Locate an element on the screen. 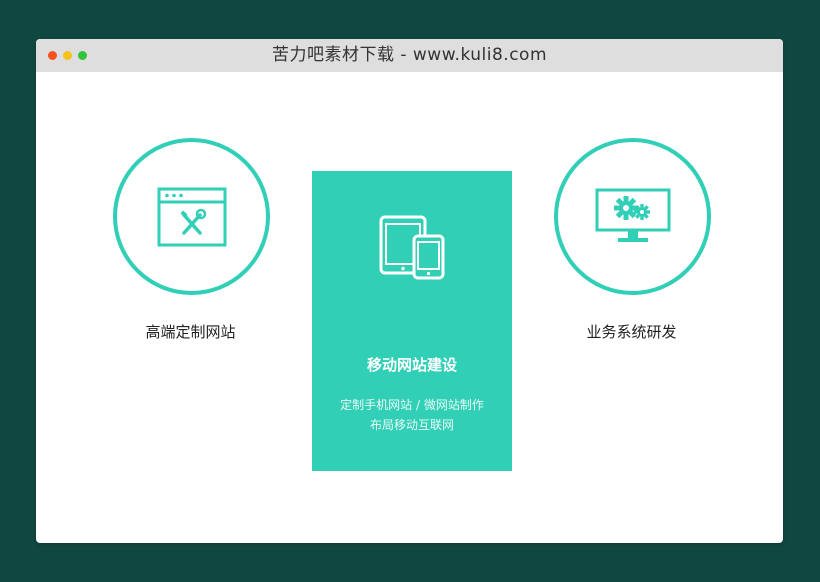 The image size is (820, 582). featured-icon-wrap is located at coordinates (412, 249).